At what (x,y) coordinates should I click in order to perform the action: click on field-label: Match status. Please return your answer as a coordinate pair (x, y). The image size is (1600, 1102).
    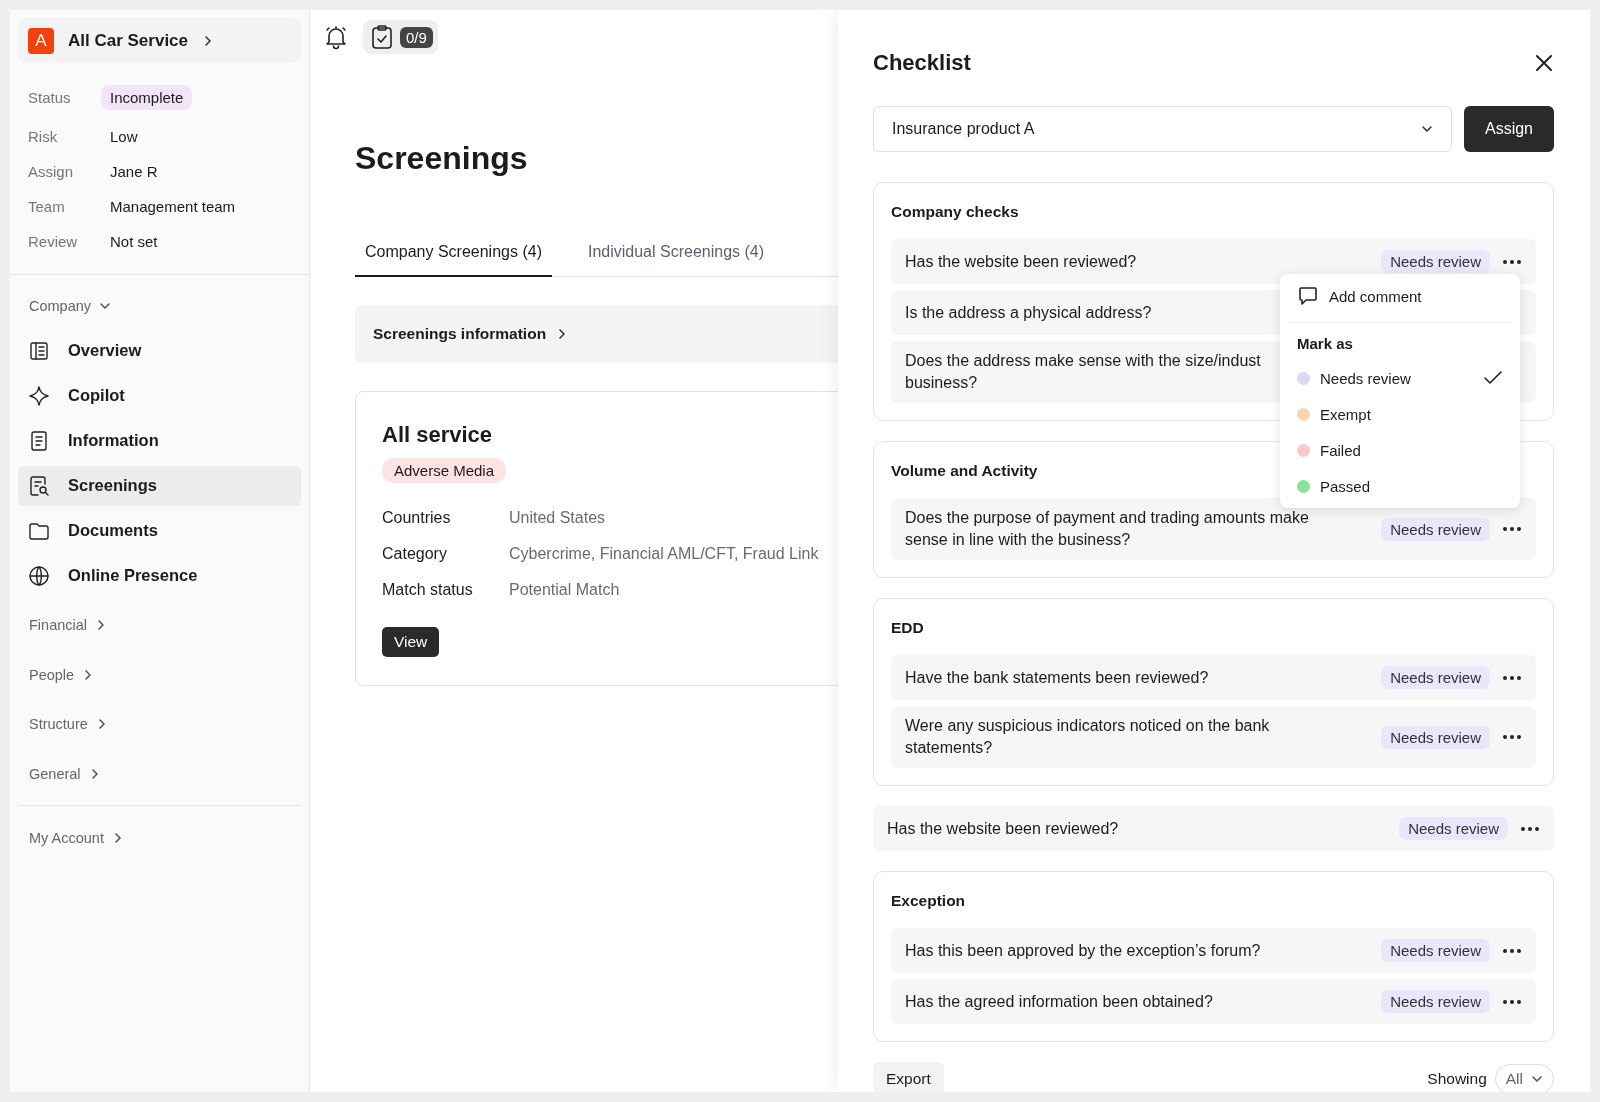
    Looking at the image, I should click on (428, 590).